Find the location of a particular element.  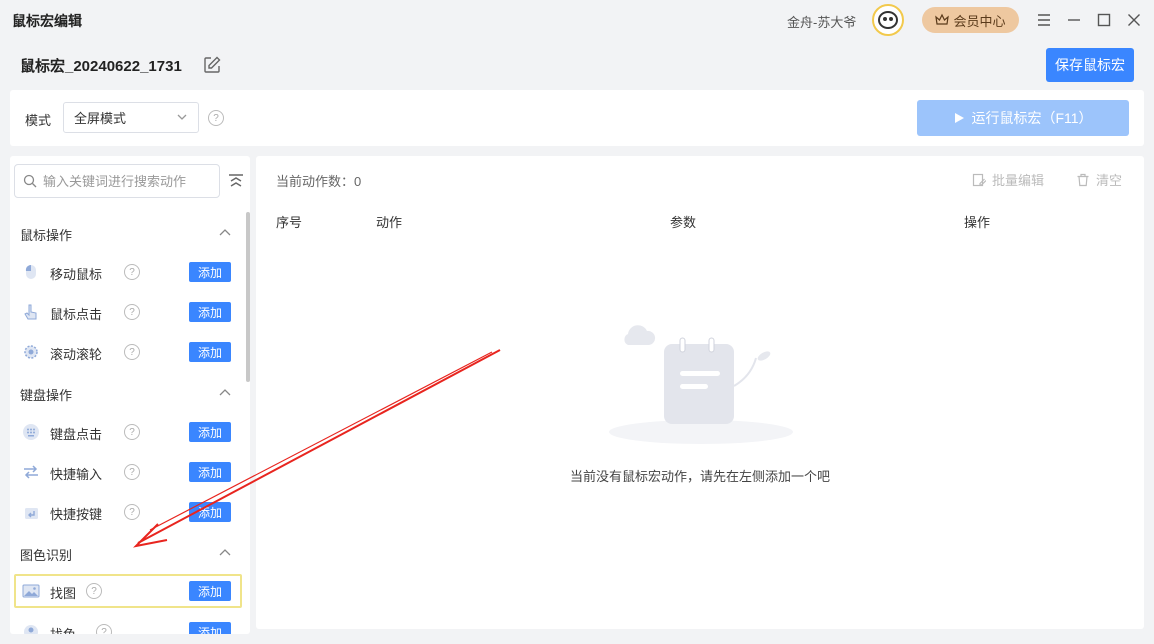

group-title: 键盘操作 is located at coordinates (46, 395).